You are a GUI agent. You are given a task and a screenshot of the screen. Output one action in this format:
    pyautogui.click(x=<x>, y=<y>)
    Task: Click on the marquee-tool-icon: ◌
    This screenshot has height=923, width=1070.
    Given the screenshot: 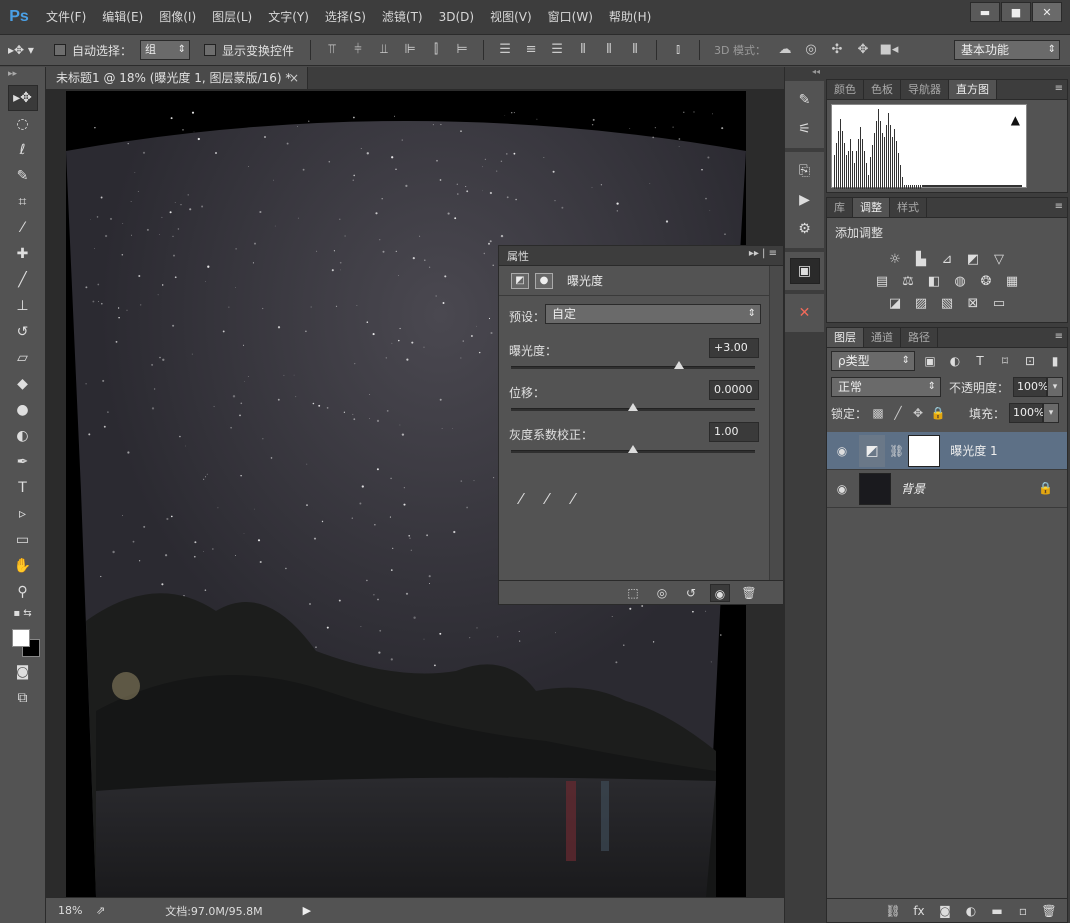 What is the action you would take?
    pyautogui.click(x=23, y=124)
    